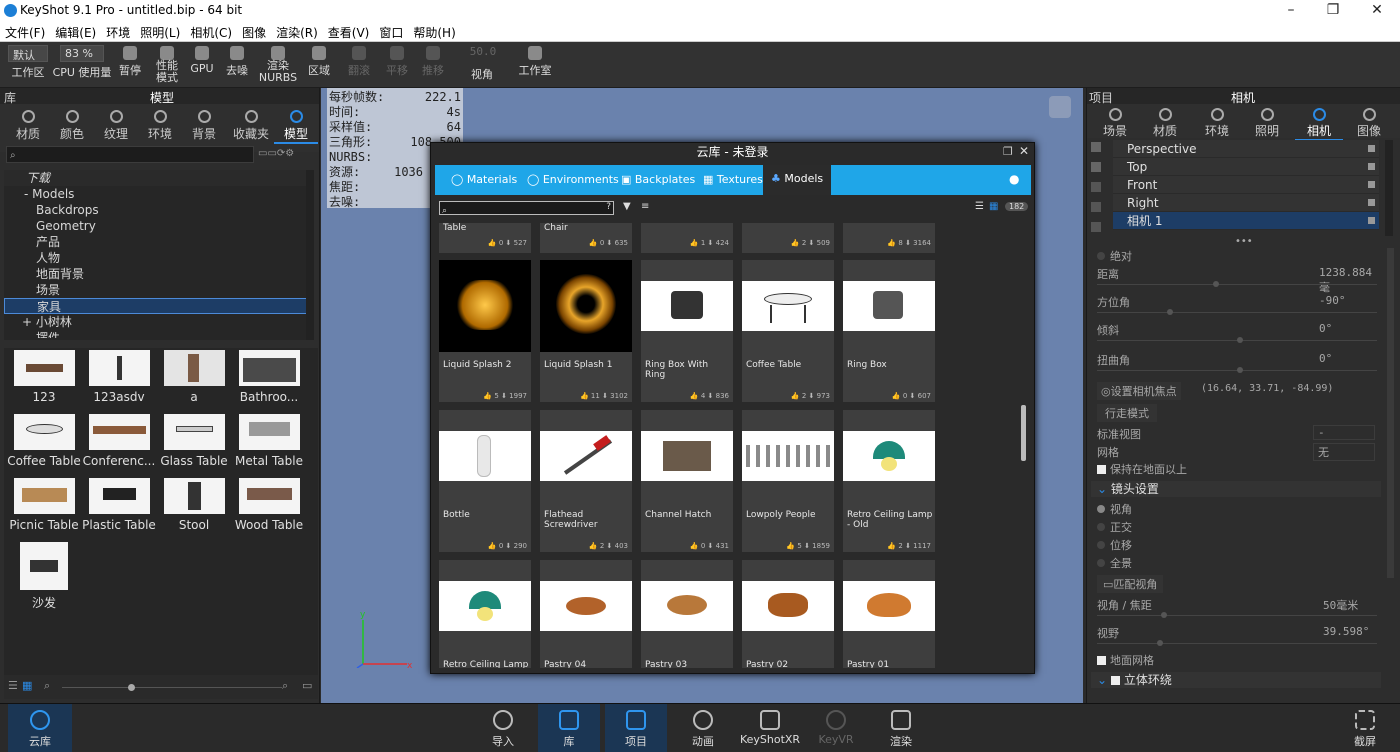 The height and width of the screenshot is (752, 1400). What do you see at coordinates (1246, 221) in the screenshot?
I see `camera-item-camera-1: 相机 1` at bounding box center [1246, 221].